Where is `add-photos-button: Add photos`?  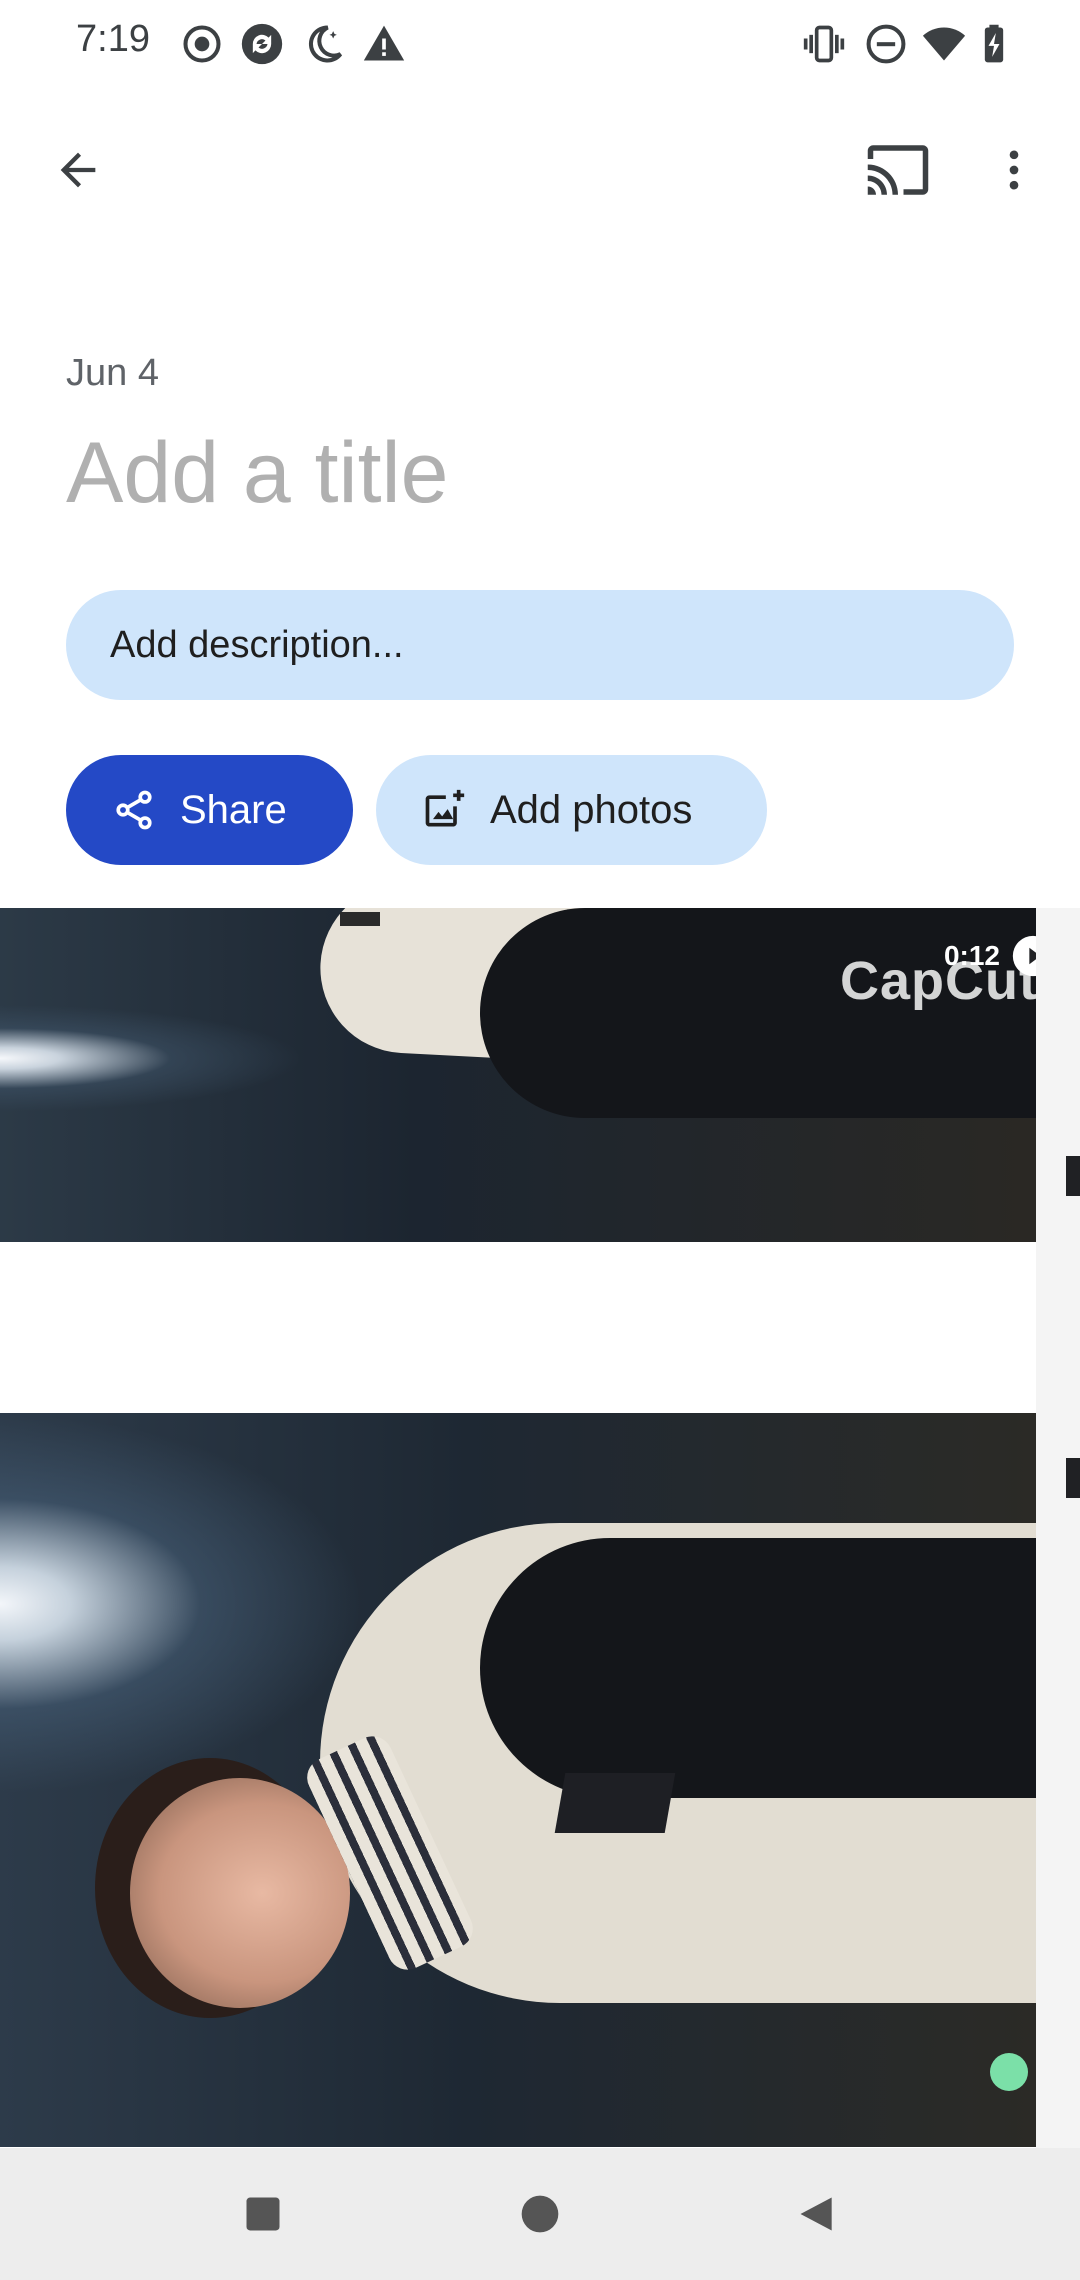
add-photos-button: Add photos is located at coordinates (571, 810).